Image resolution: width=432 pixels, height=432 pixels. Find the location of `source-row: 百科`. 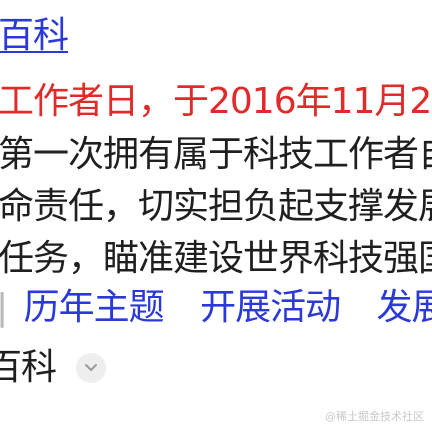

source-row: 百科 is located at coordinates (53, 368).